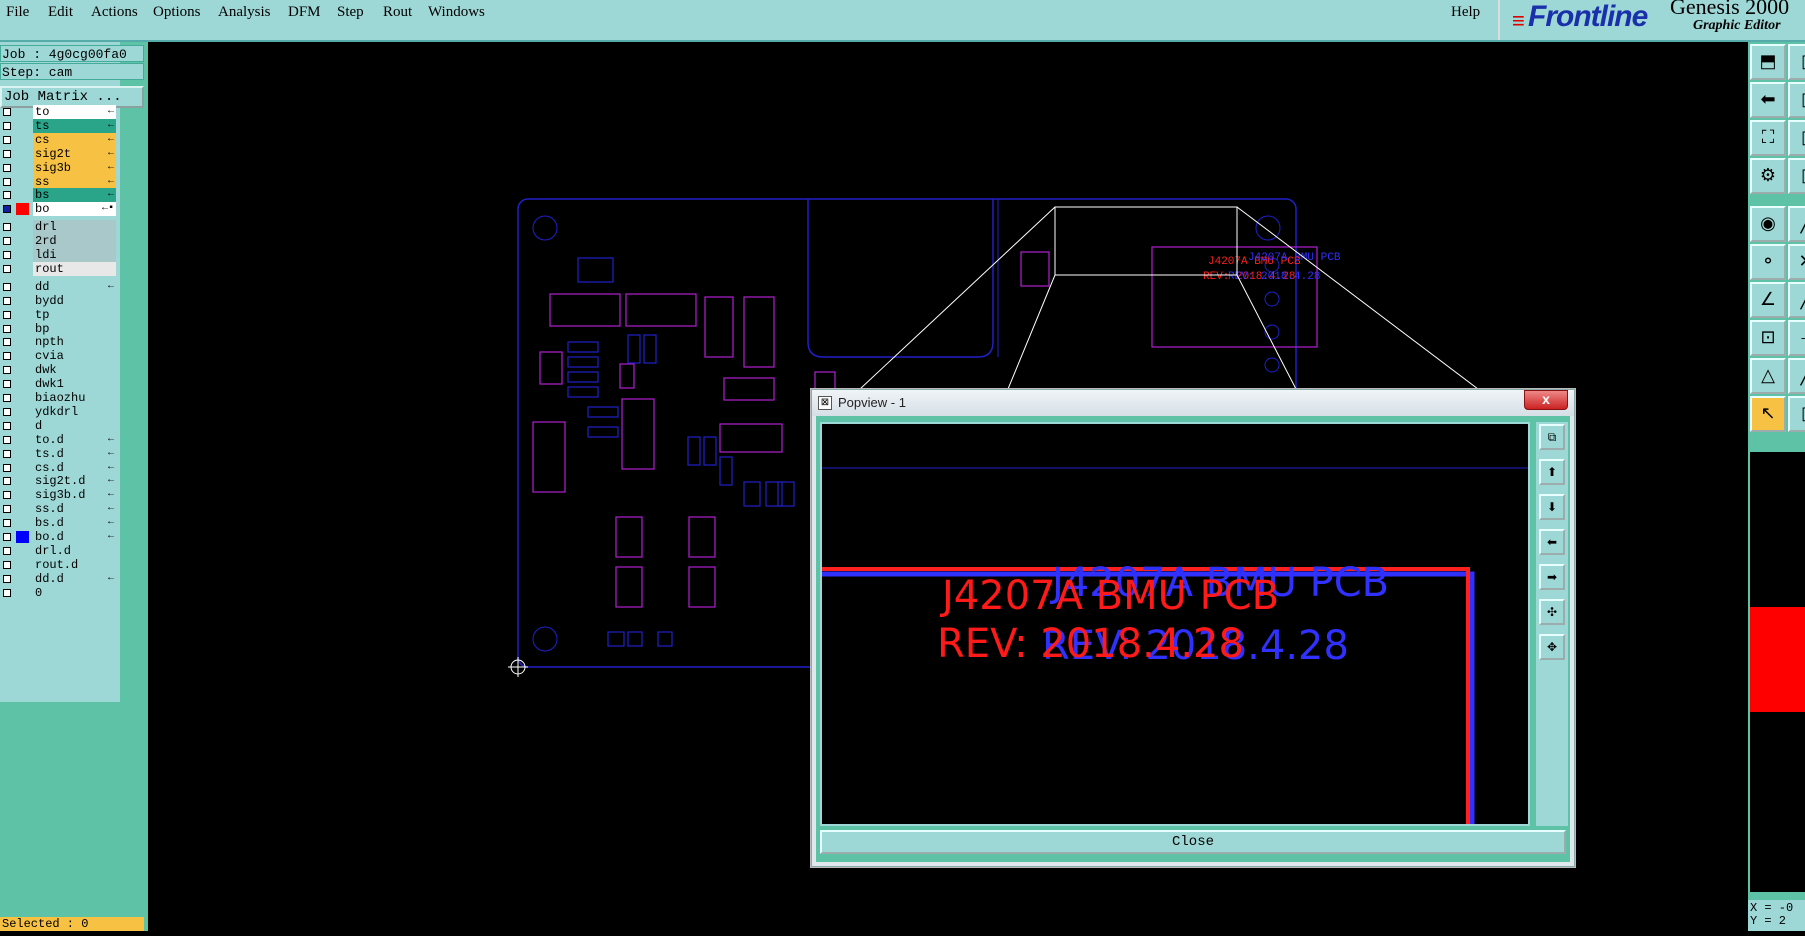  I want to click on layer-row-dwk1: dwk1, so click(59, 384).